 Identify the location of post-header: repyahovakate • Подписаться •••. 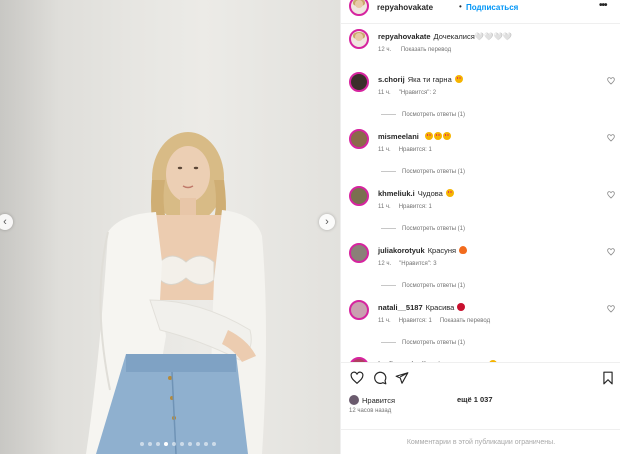
(480, 12).